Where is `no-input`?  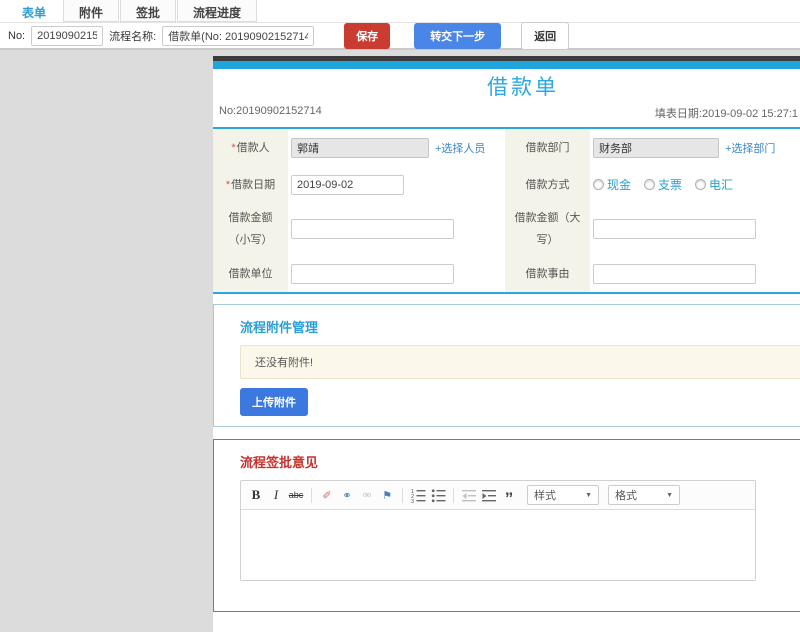 no-input is located at coordinates (67, 36).